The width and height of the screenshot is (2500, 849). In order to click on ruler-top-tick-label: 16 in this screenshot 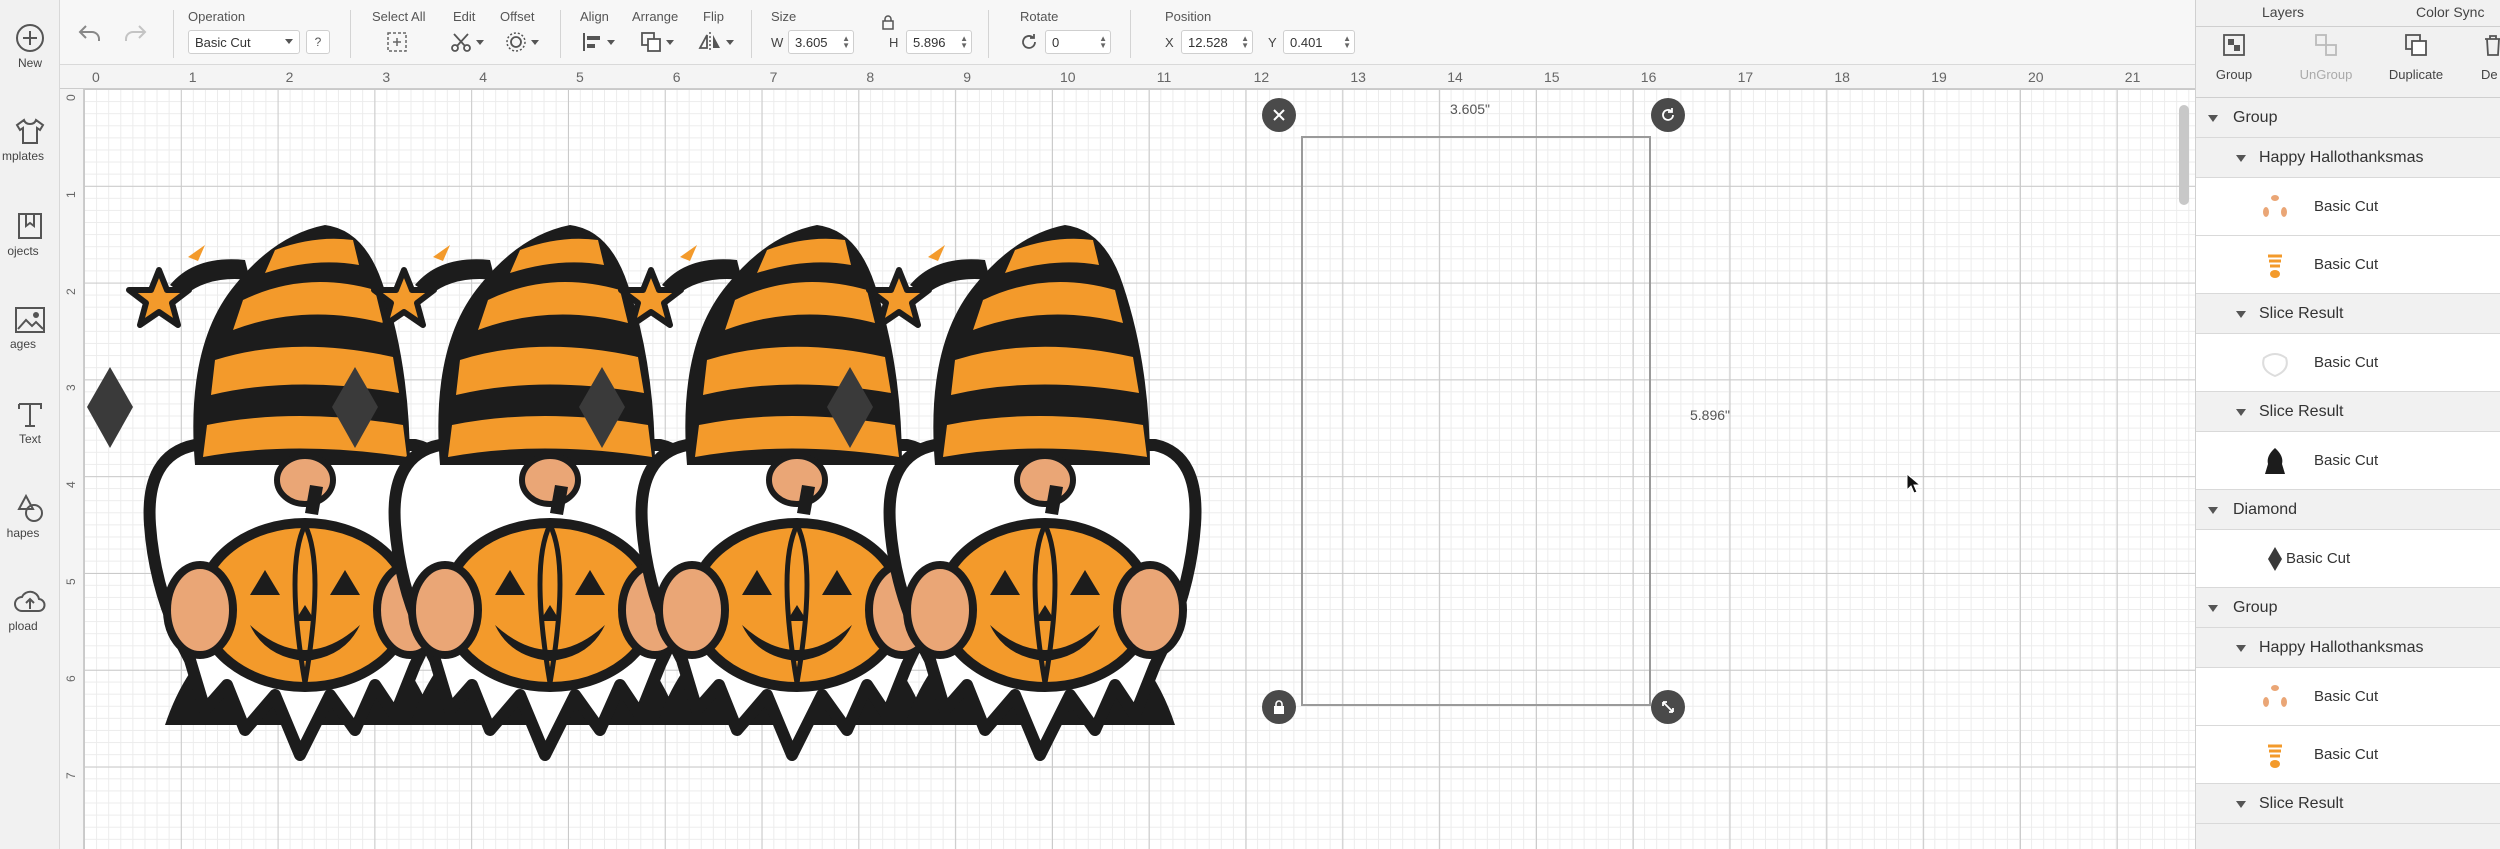, I will do `click(1648, 77)`.